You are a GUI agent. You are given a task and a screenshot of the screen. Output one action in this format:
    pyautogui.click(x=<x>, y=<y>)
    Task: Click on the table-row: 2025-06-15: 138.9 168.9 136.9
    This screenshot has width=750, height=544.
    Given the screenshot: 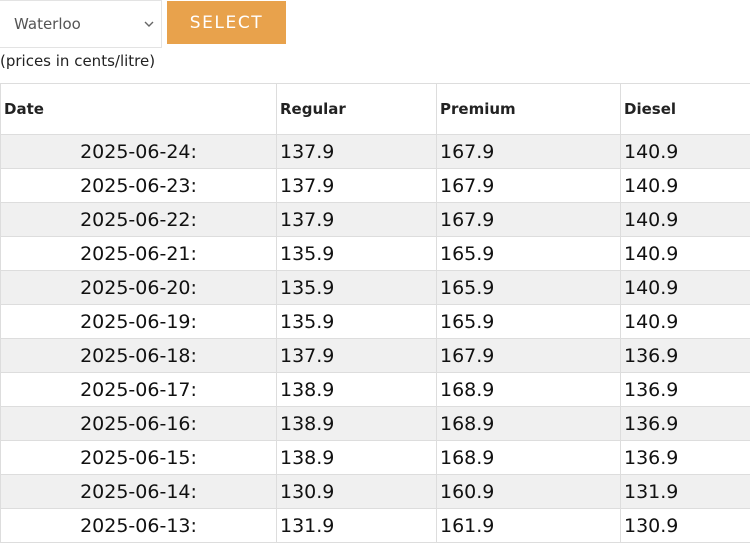 What is the action you would take?
    pyautogui.click(x=375, y=457)
    